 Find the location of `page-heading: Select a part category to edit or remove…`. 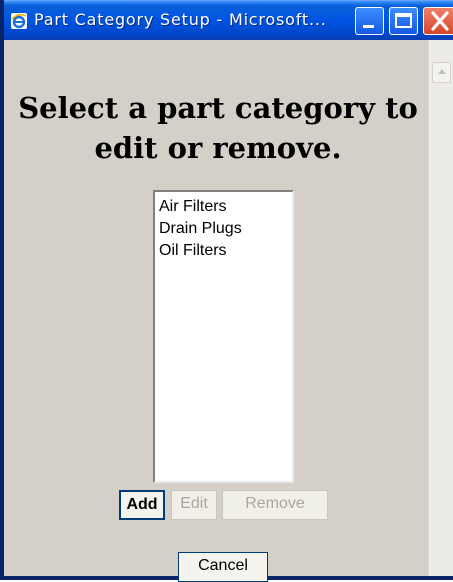

page-heading: Select a part category to edit or remove… is located at coordinates (218, 128).